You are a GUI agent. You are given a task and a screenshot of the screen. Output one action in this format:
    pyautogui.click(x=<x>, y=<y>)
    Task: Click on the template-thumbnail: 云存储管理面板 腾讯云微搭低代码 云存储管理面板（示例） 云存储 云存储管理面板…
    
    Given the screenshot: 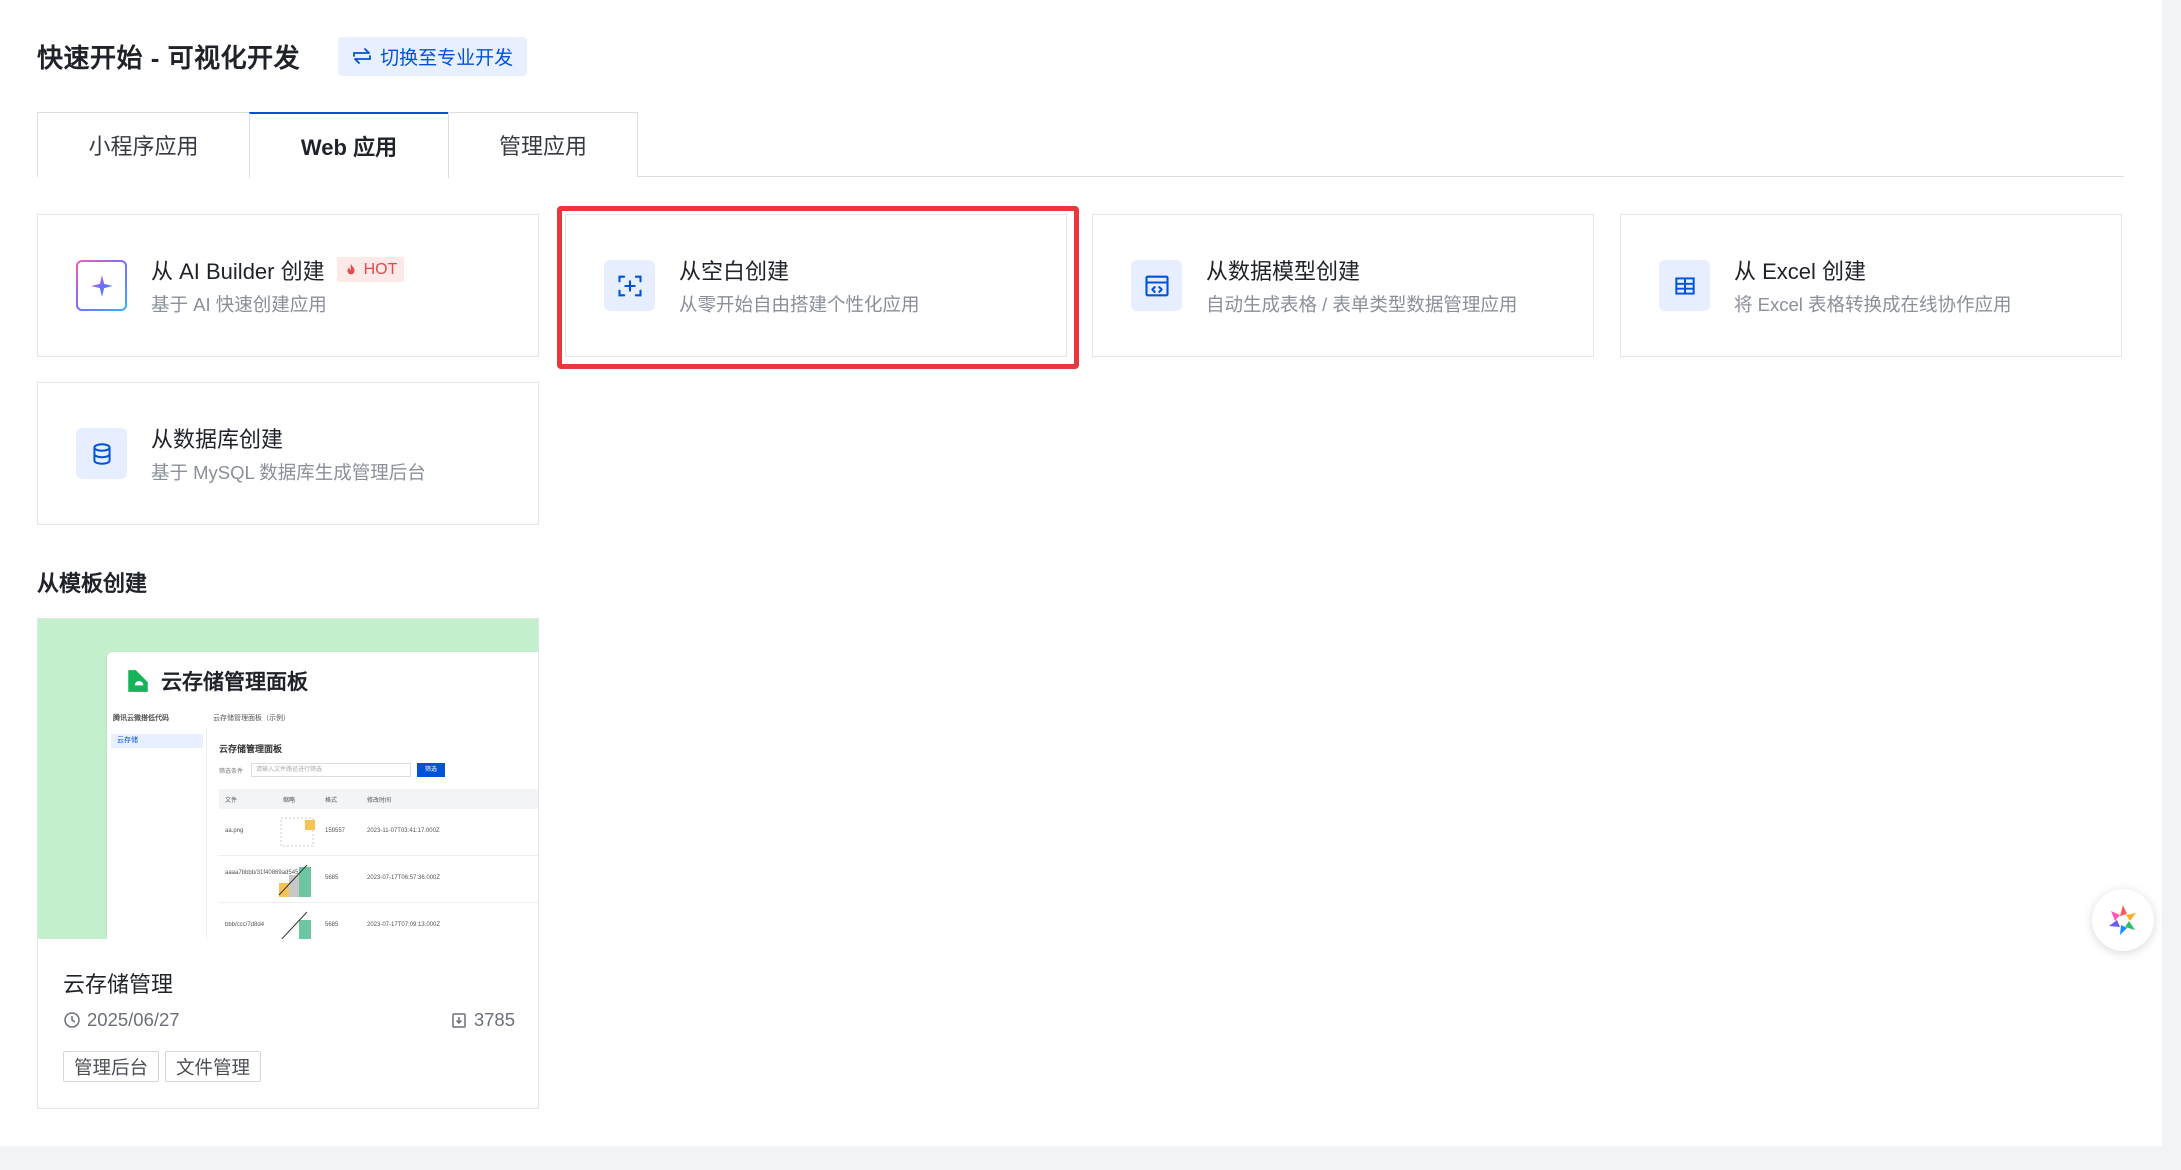 What is the action you would take?
    pyautogui.click(x=288, y=779)
    